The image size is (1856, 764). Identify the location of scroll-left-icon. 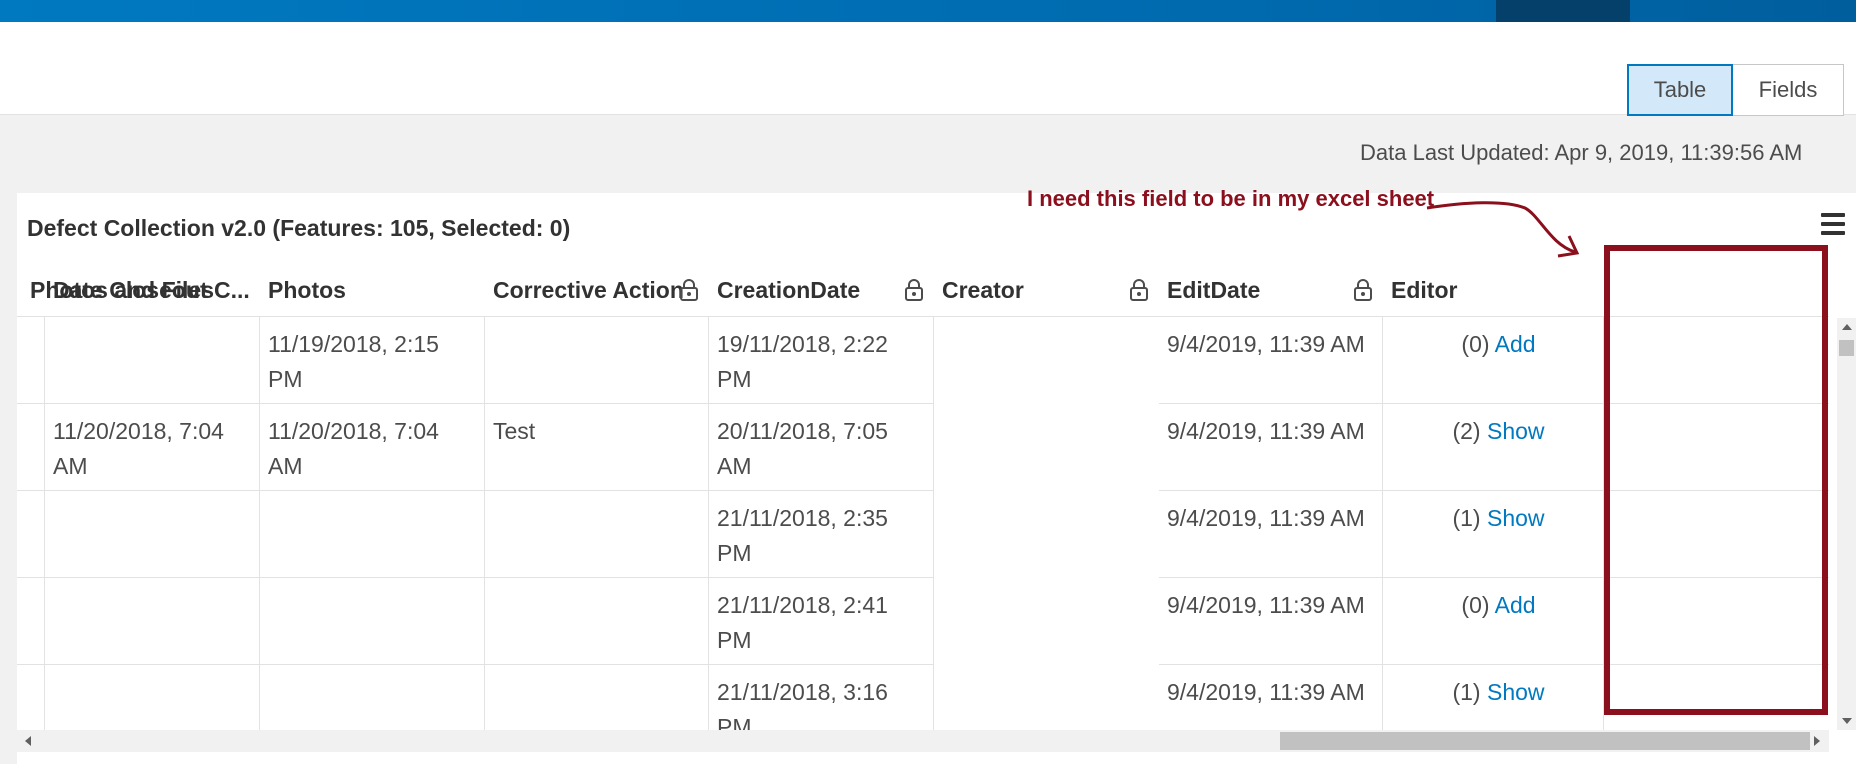
(28, 741).